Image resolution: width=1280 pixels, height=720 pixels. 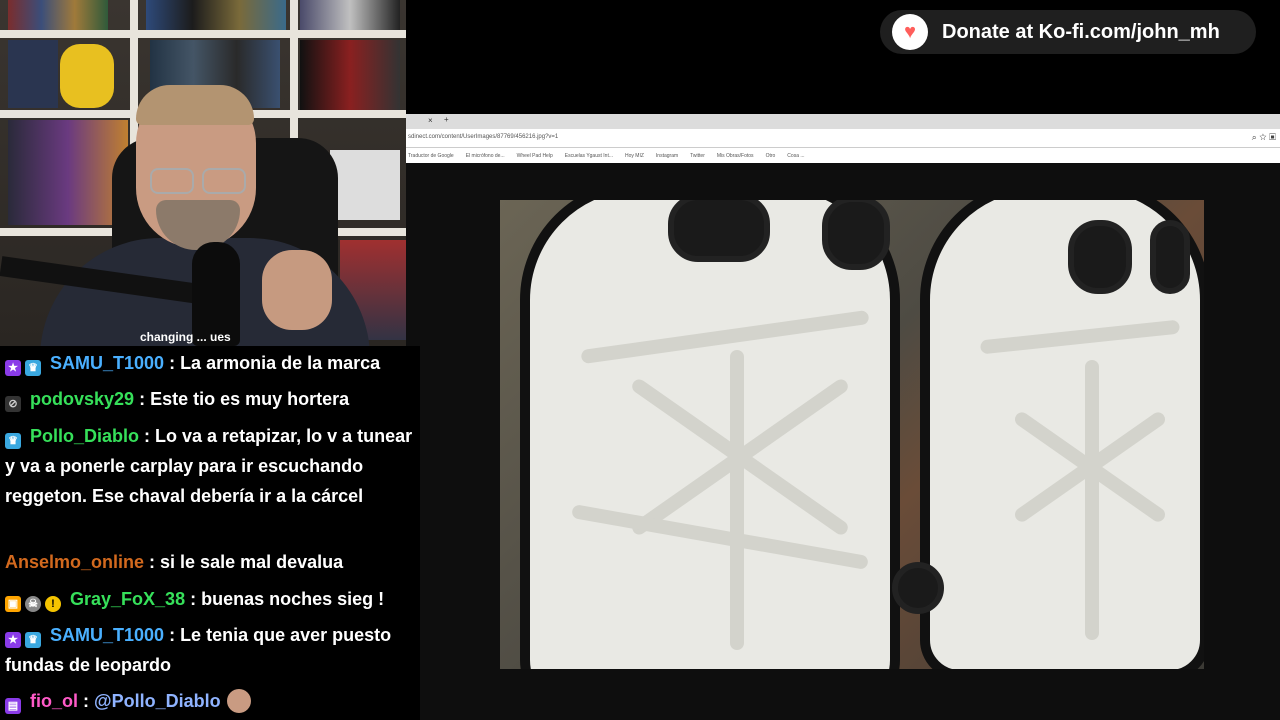 I want to click on box-icon: ▣, so click(x=13, y=604).